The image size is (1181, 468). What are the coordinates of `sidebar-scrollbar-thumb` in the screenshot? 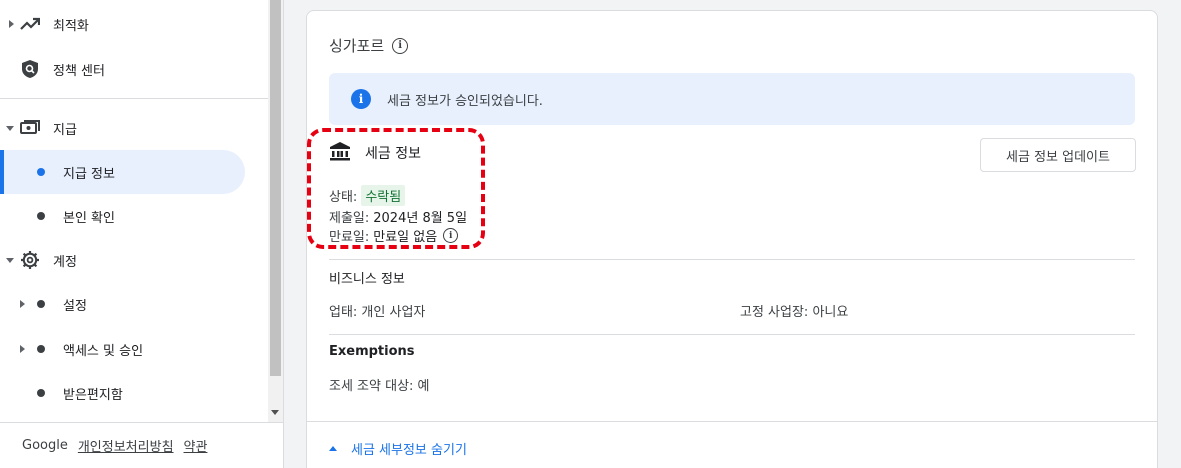 It's located at (275, 188).